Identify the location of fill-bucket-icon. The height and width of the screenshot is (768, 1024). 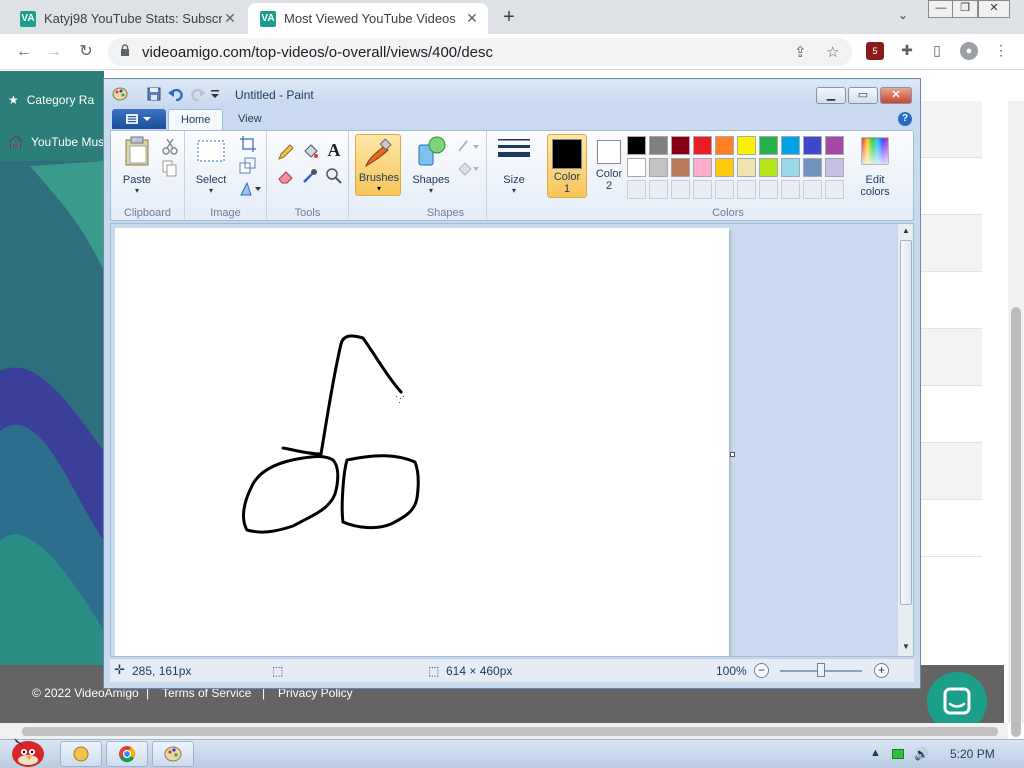
(310, 152).